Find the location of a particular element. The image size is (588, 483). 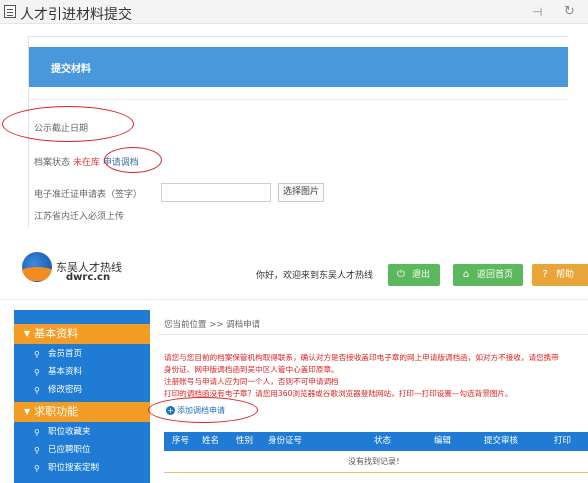

logout-button: ⏻ 退出 is located at coordinates (414, 275).